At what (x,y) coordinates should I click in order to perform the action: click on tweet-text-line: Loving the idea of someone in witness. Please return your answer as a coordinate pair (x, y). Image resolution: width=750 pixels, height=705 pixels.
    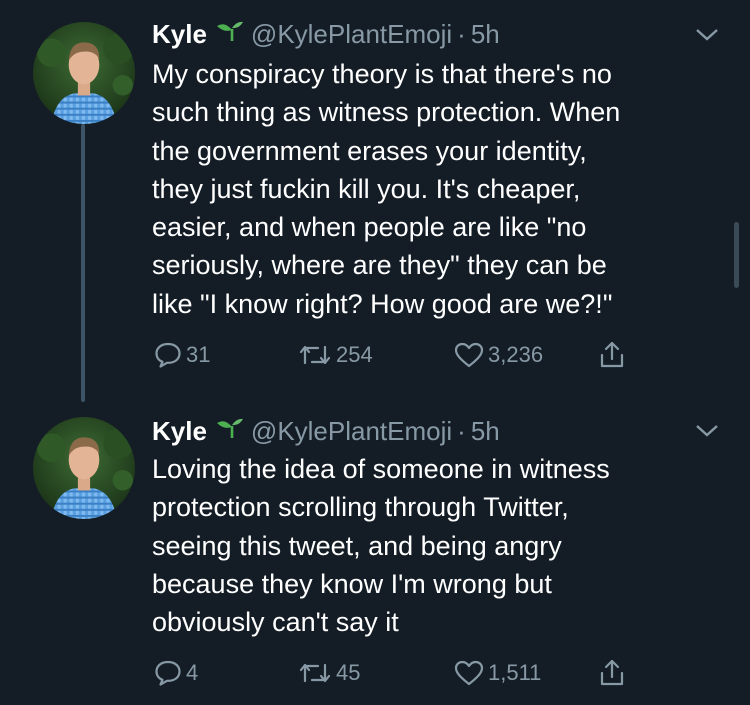
    Looking at the image, I should click on (381, 469).